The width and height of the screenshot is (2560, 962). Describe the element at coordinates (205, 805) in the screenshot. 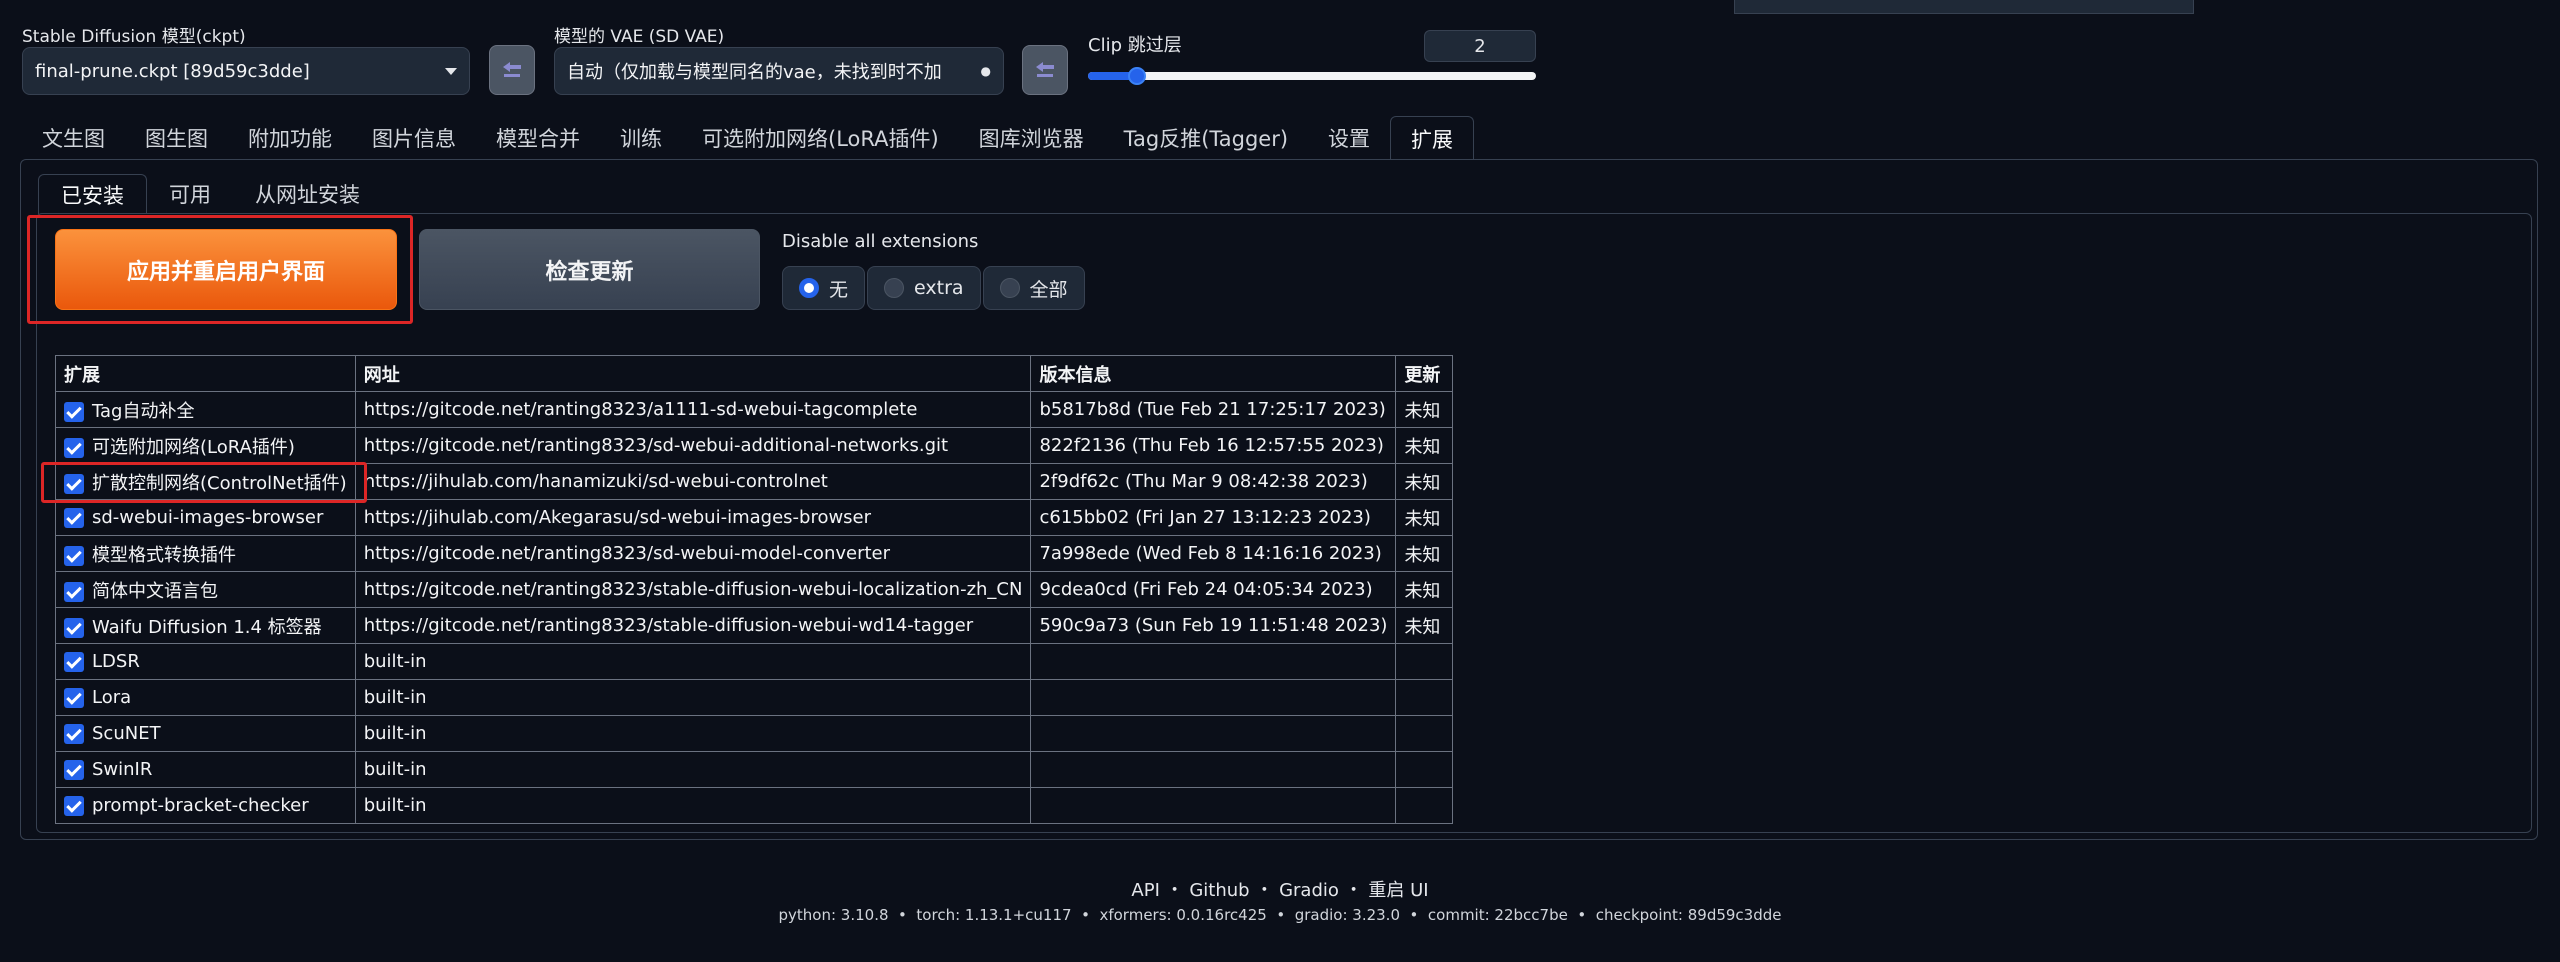

I see `extension-name-cell: prompt-bracket-checker` at that location.